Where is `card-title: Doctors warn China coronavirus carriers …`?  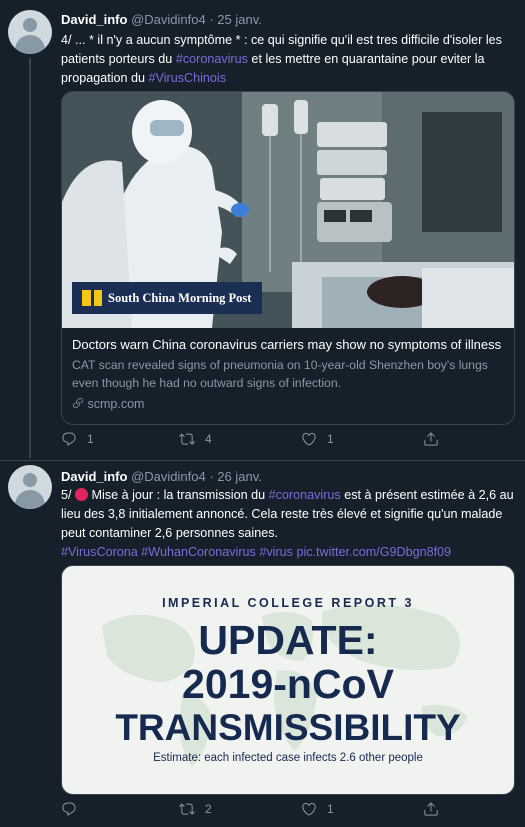
card-title: Doctors warn China coronavirus carriers … is located at coordinates (287, 344).